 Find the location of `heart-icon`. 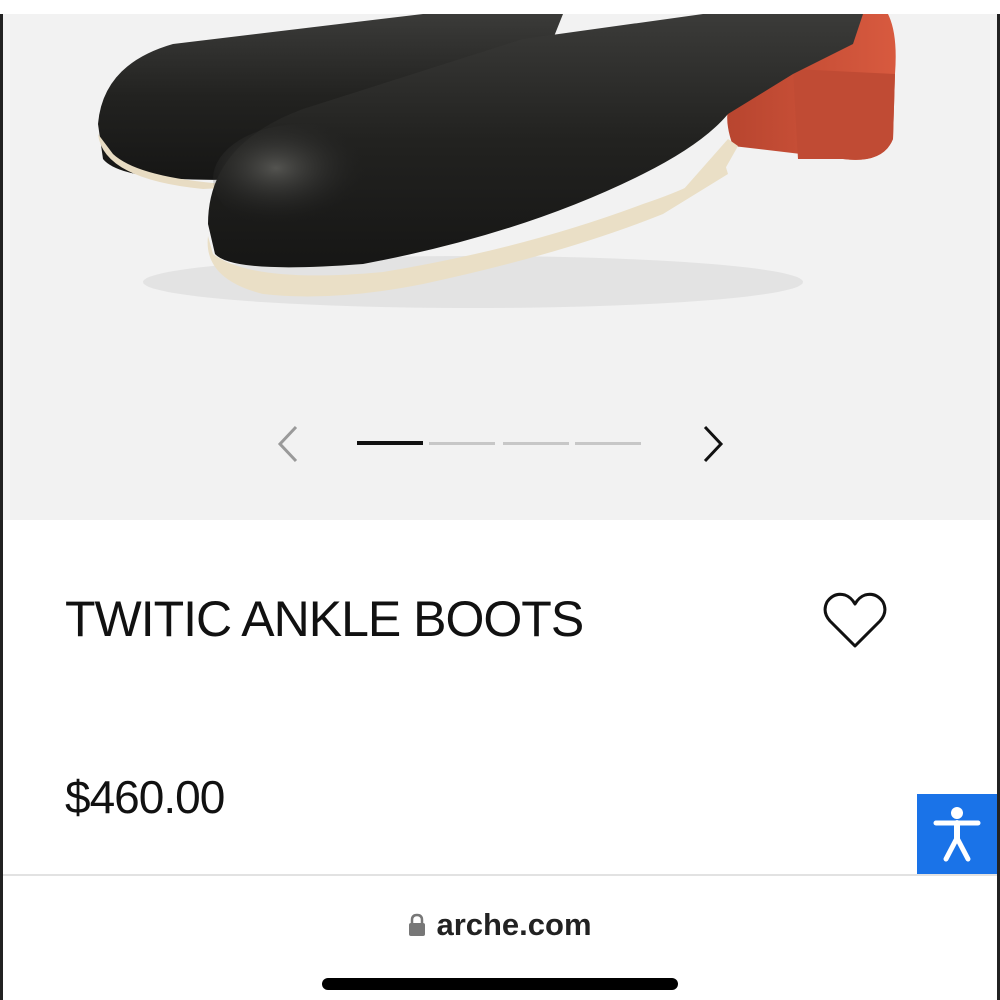

heart-icon is located at coordinates (855, 621).